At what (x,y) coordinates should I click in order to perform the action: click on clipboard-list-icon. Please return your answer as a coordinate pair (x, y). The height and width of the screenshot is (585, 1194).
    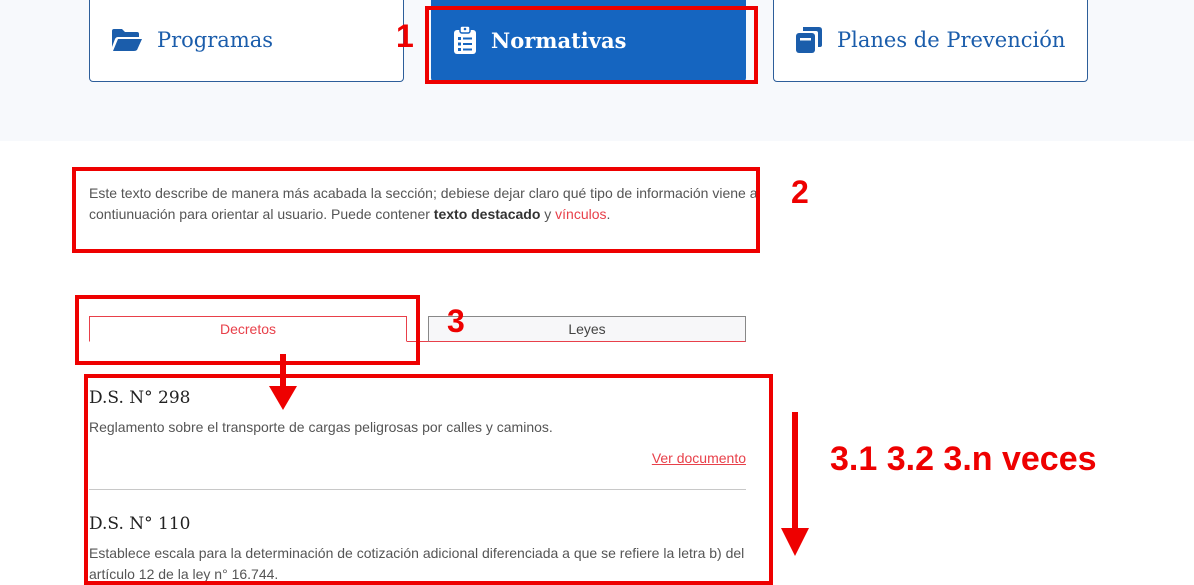
    Looking at the image, I should click on (465, 40).